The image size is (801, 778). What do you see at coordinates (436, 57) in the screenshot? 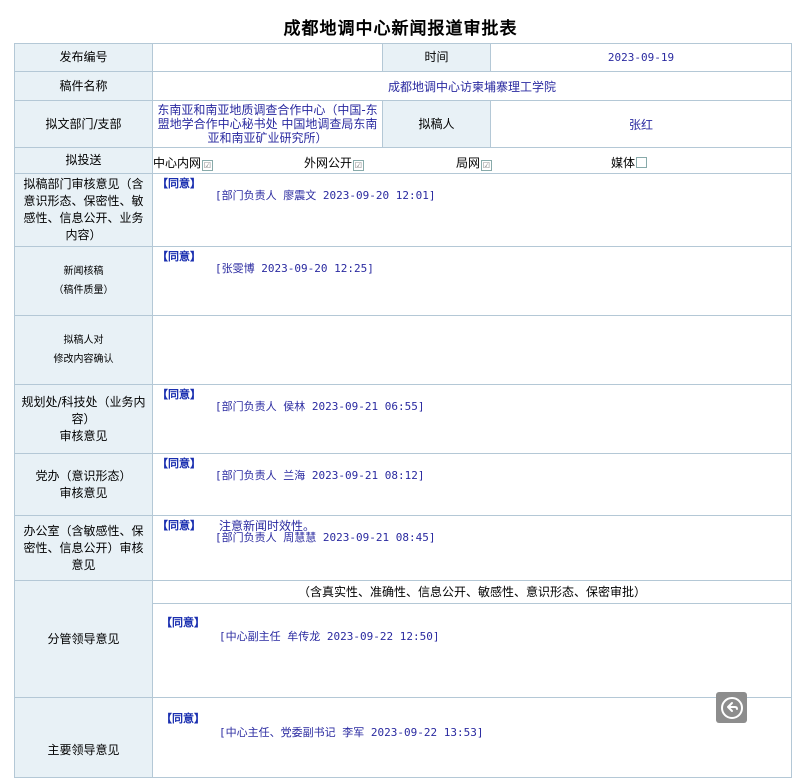
I see `time-label: 时间` at bounding box center [436, 57].